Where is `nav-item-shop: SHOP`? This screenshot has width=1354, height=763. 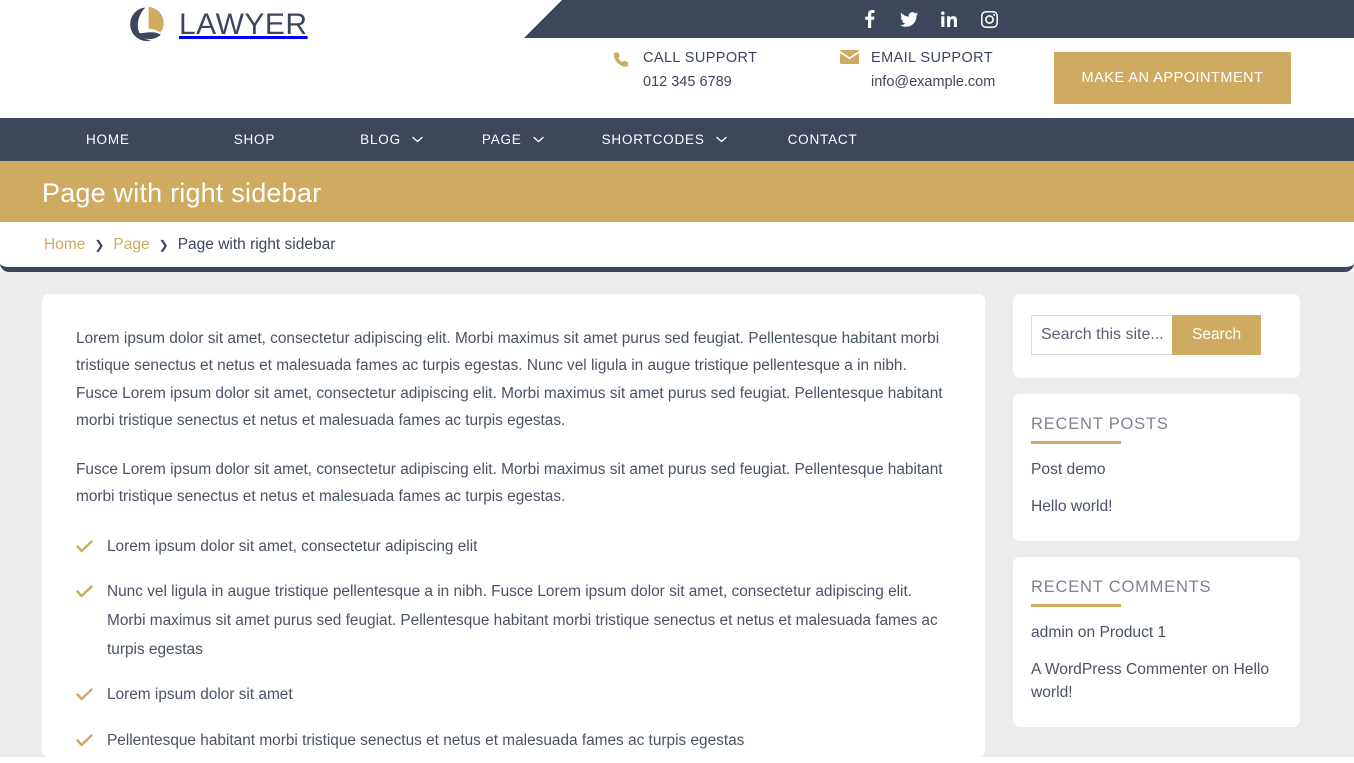
nav-item-shop: SHOP is located at coordinates (254, 139).